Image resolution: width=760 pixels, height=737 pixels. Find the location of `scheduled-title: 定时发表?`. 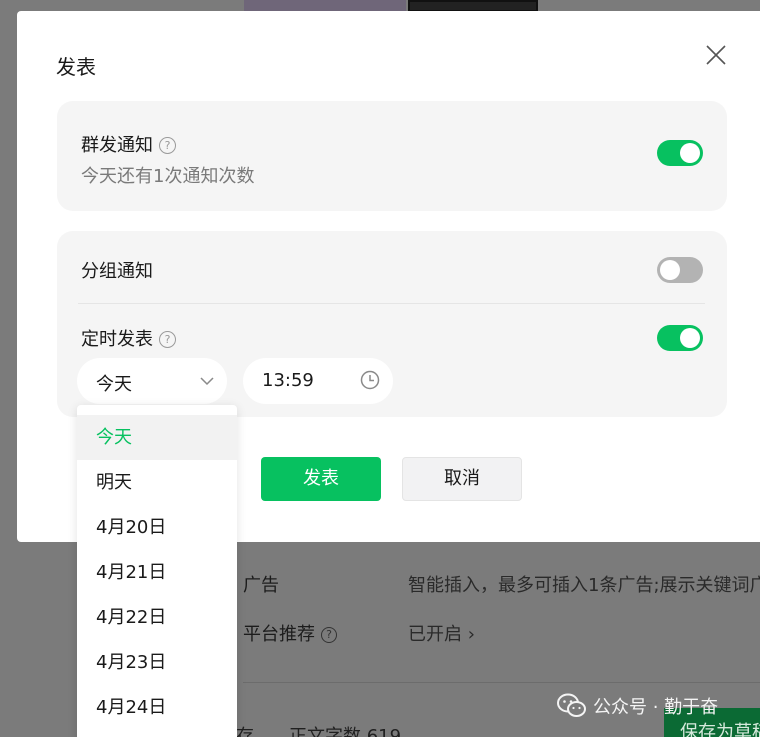

scheduled-title: 定时发表? is located at coordinates (128, 338).